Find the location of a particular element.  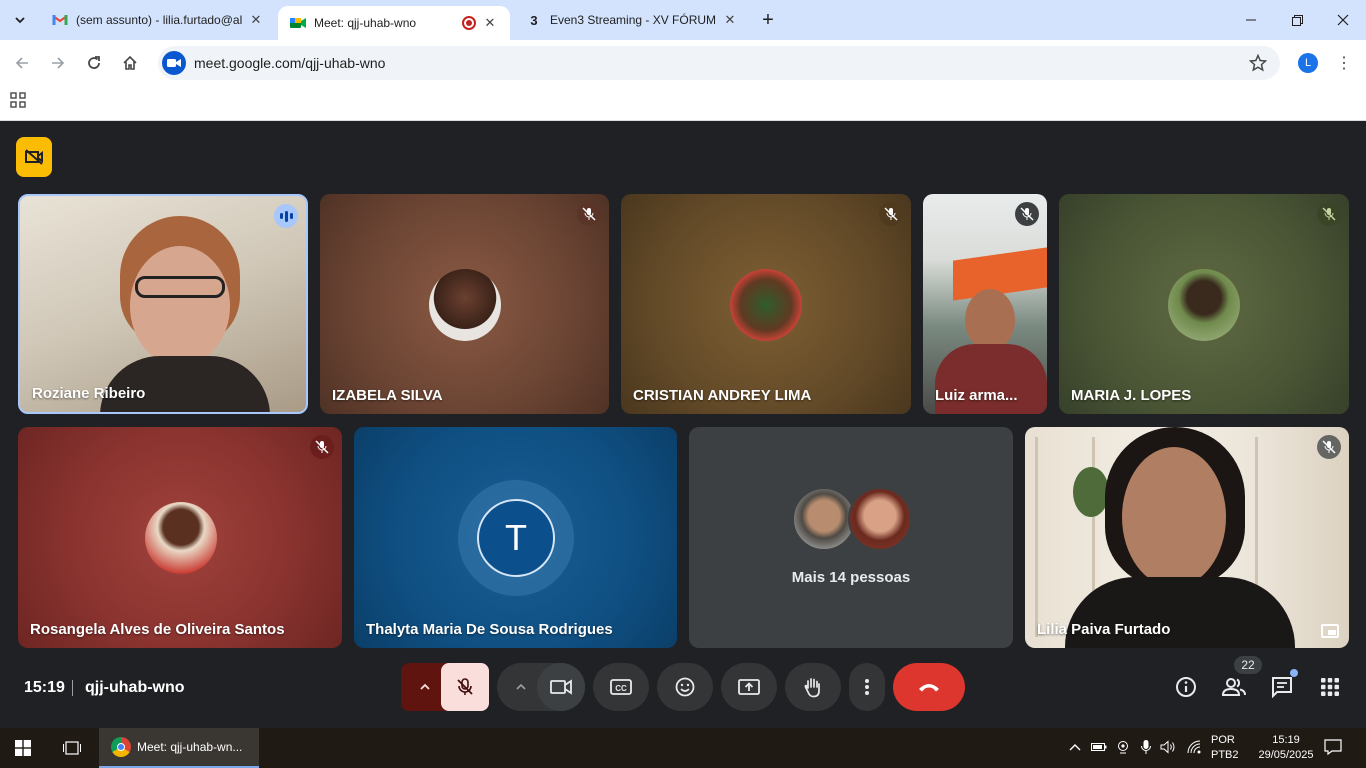

video-options-button is located at coordinates (521, 687).